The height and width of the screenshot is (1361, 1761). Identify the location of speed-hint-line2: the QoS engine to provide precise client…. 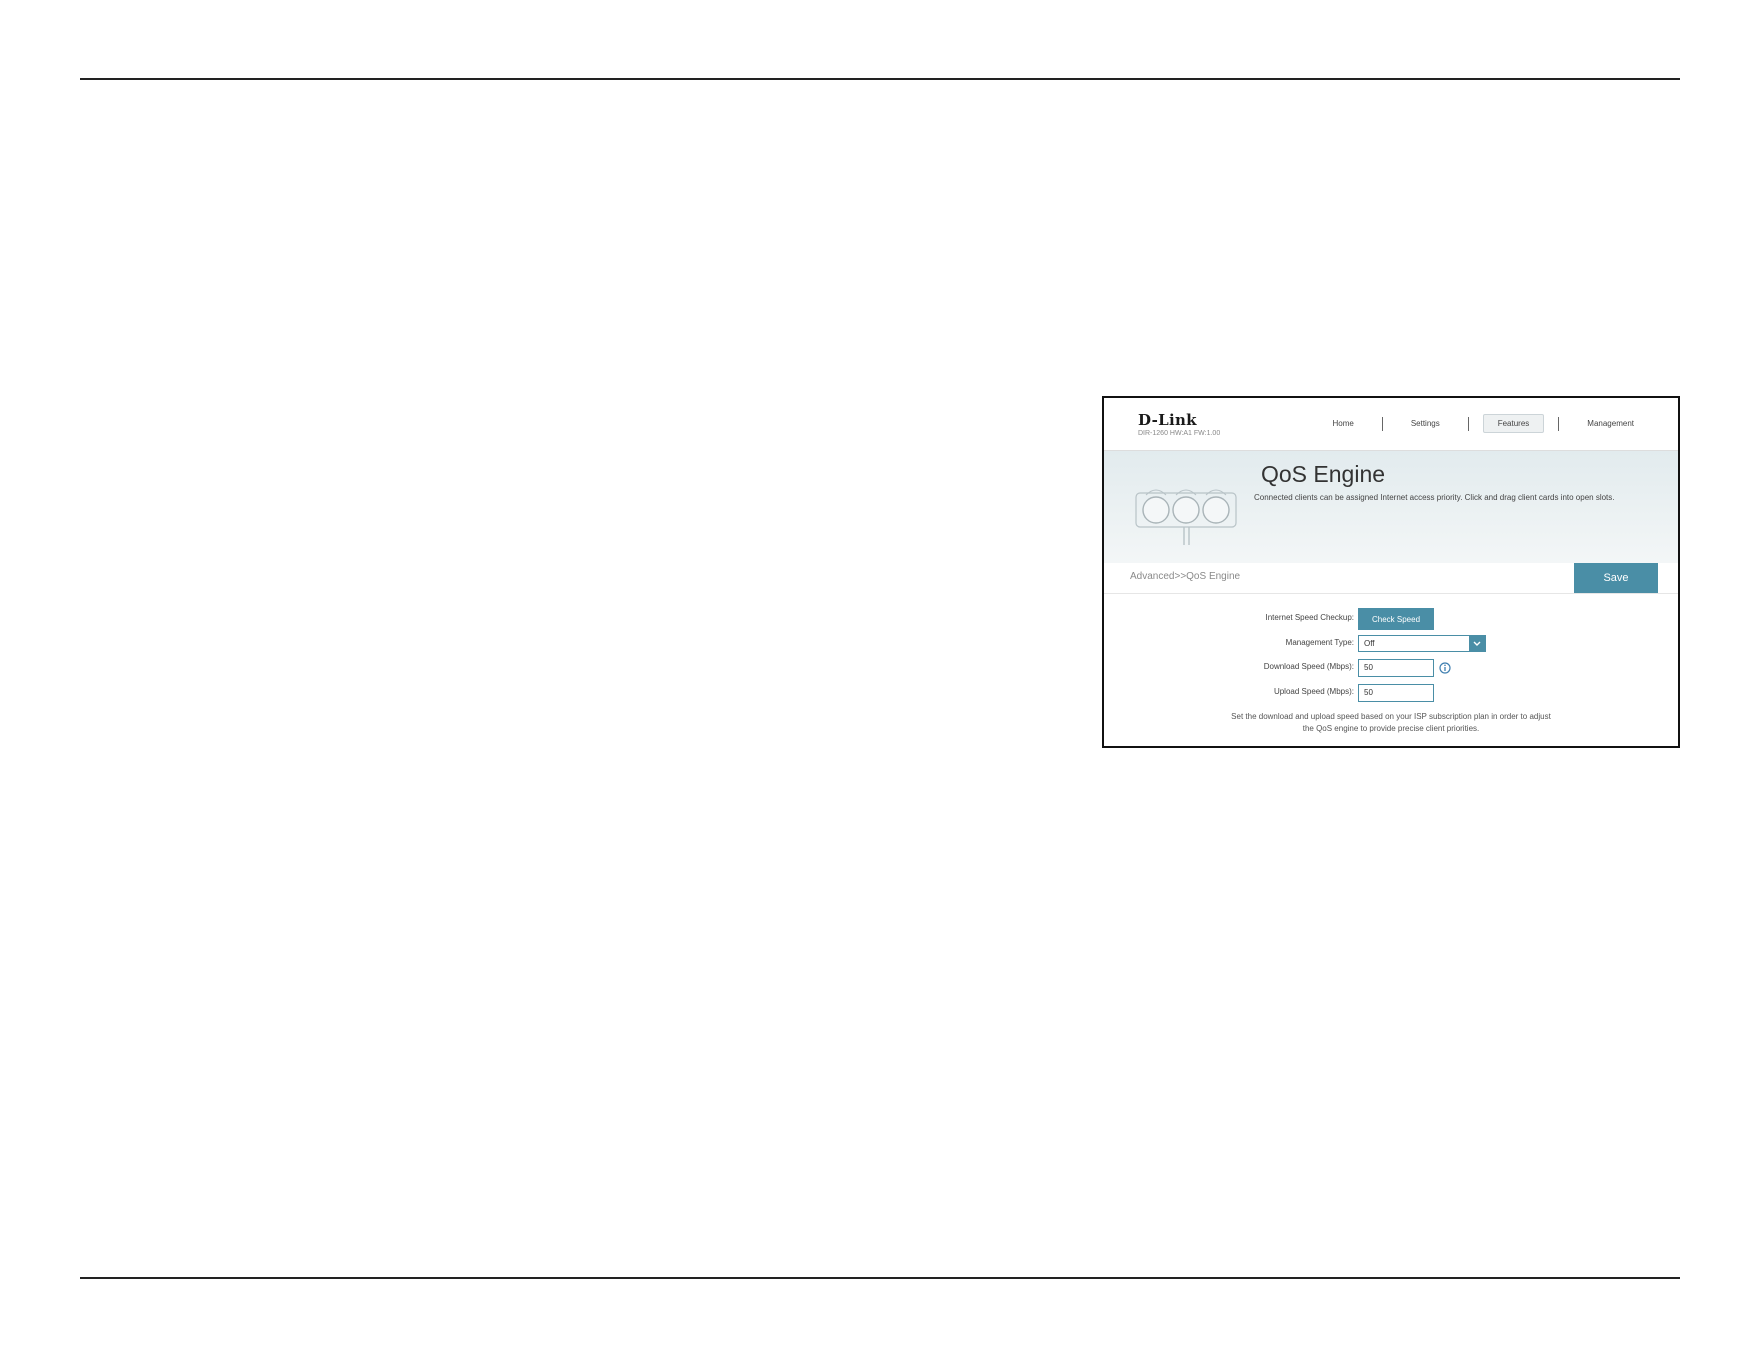
(1391, 728).